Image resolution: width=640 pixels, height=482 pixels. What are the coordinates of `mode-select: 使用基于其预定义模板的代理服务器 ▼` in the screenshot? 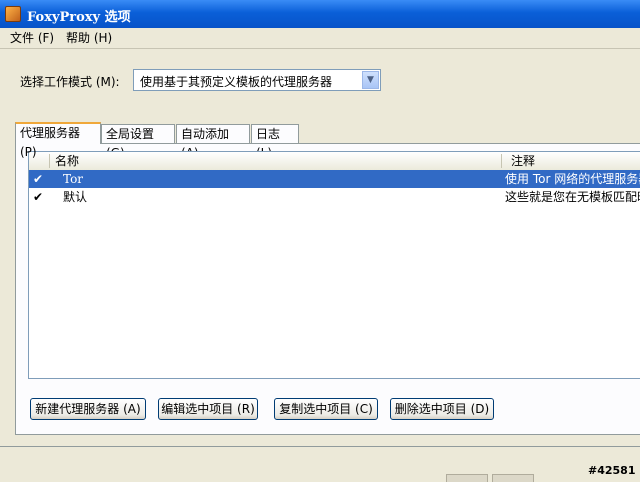 It's located at (257, 80).